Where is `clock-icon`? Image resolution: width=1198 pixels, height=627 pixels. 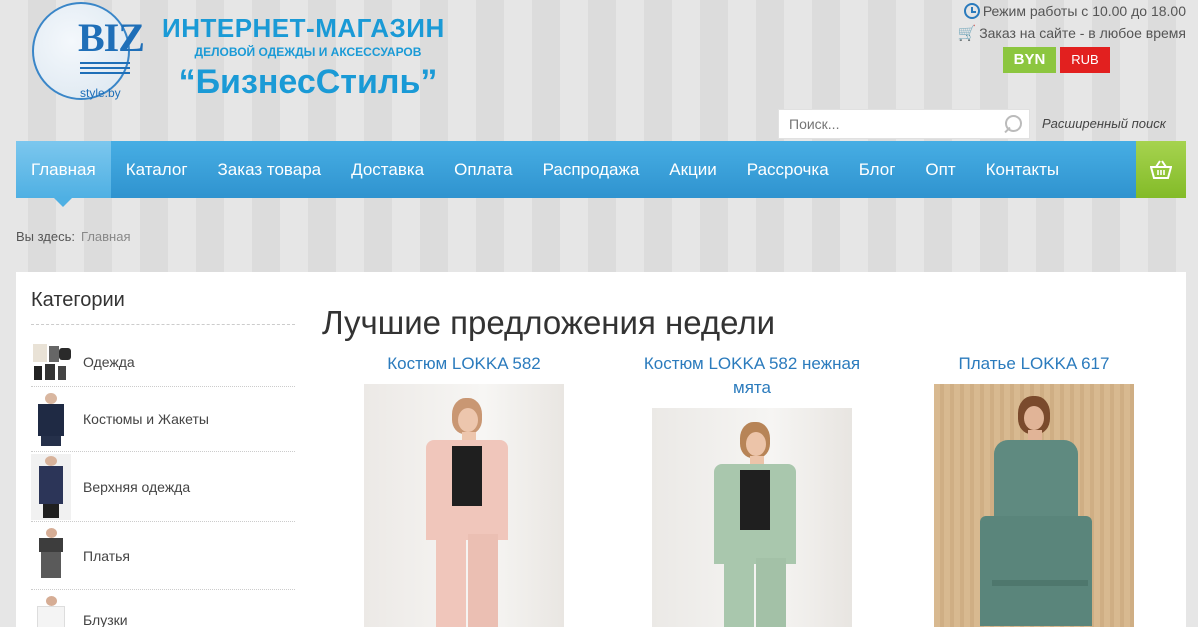 clock-icon is located at coordinates (971, 11).